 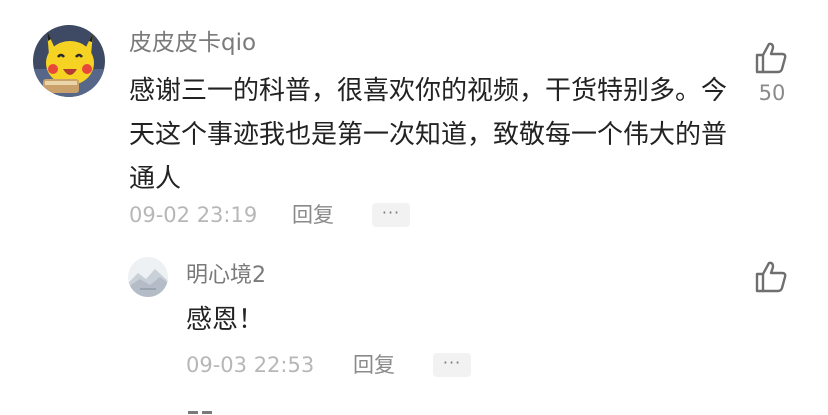 What do you see at coordinates (226, 276) in the screenshot?
I see `reply-username: 明心境2` at bounding box center [226, 276].